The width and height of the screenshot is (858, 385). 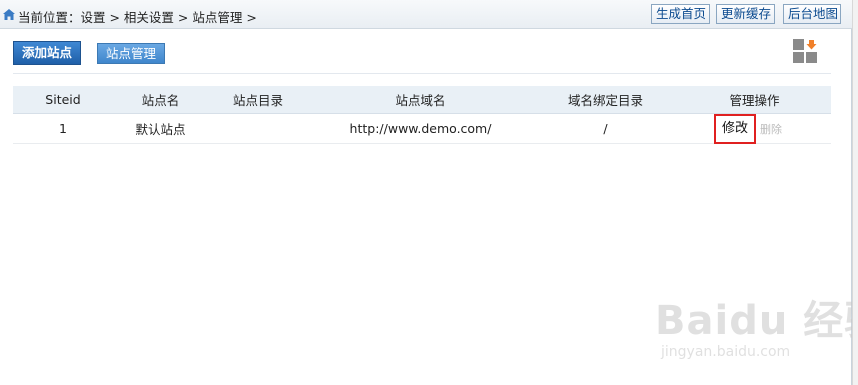 What do you see at coordinates (131, 53) in the screenshot?
I see `site-manage-tab: 站点管理` at bounding box center [131, 53].